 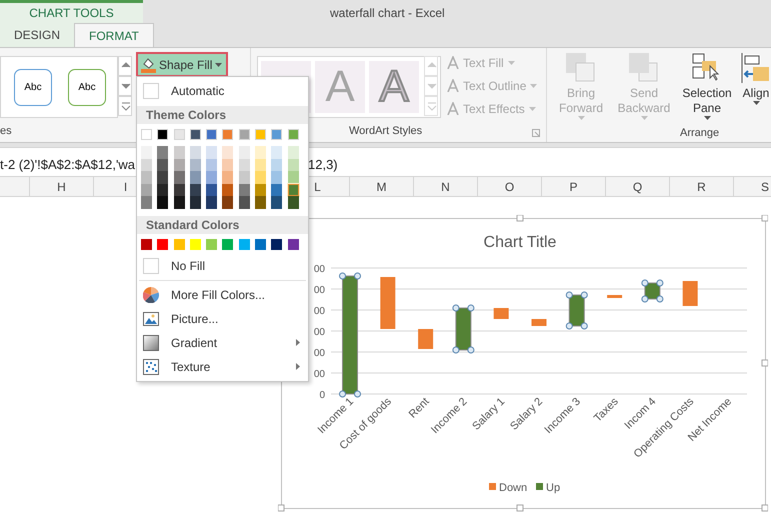 What do you see at coordinates (574, 186) in the screenshot?
I see `column-header: P` at bounding box center [574, 186].